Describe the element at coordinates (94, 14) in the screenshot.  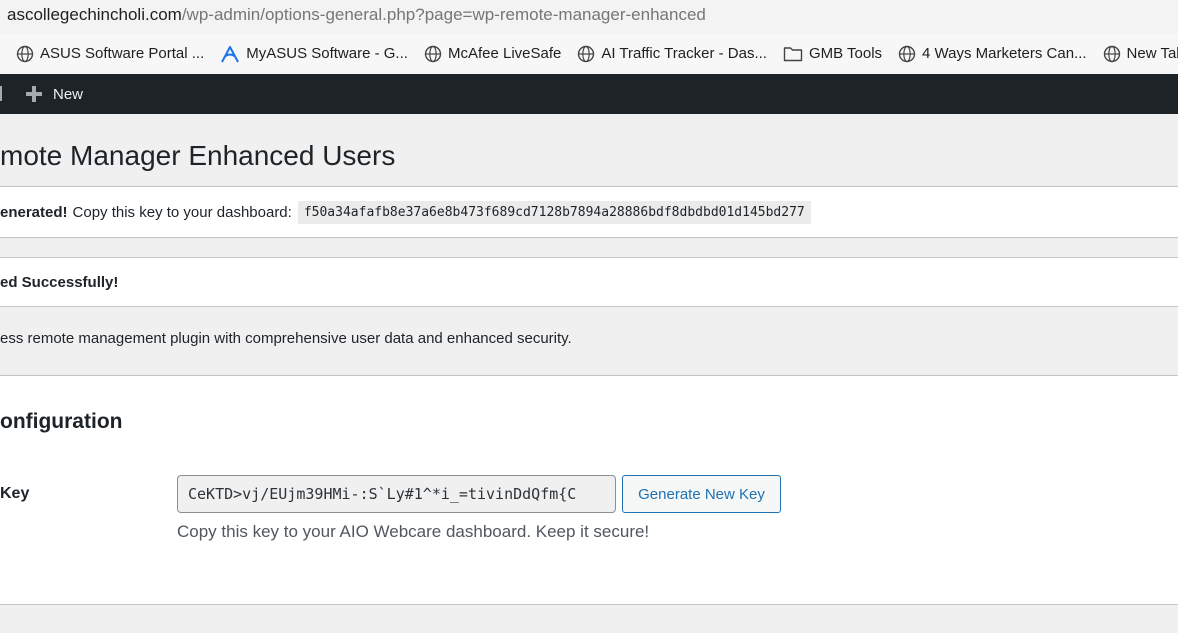
I see `url-host: ascollegechincholi.com` at that location.